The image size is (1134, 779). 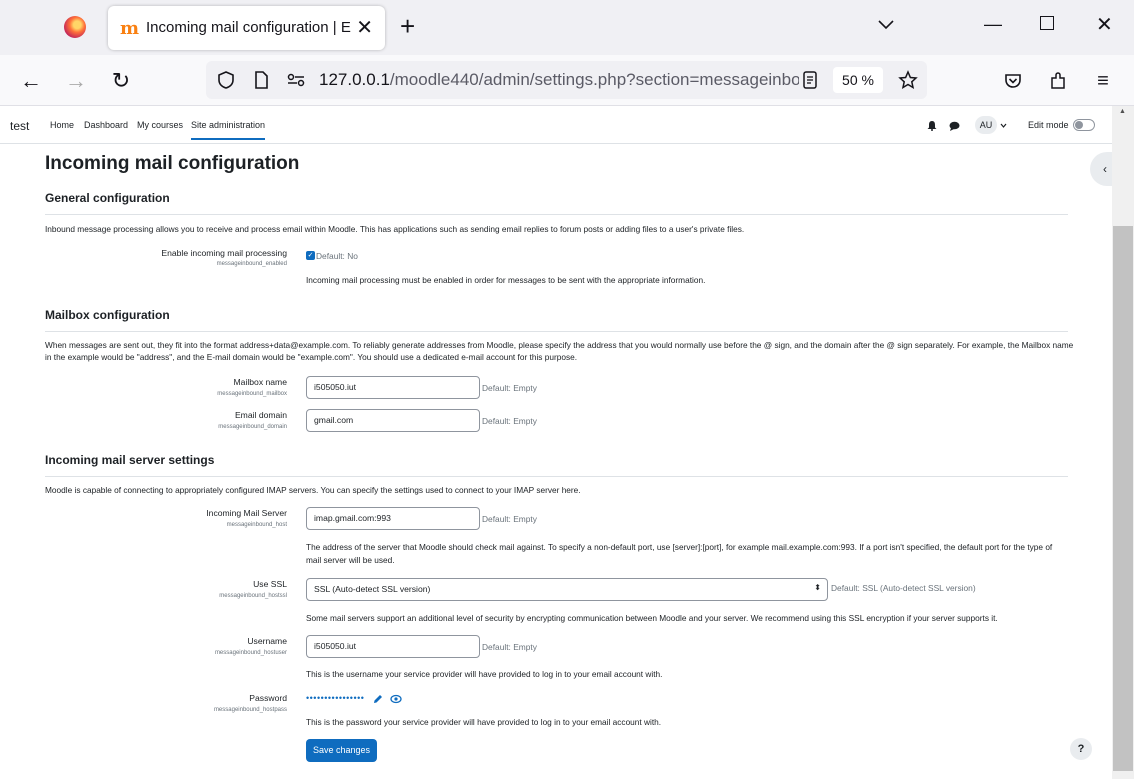 What do you see at coordinates (107, 315) in the screenshot?
I see `mailbox-configuration-heading: Mailbox configuration` at bounding box center [107, 315].